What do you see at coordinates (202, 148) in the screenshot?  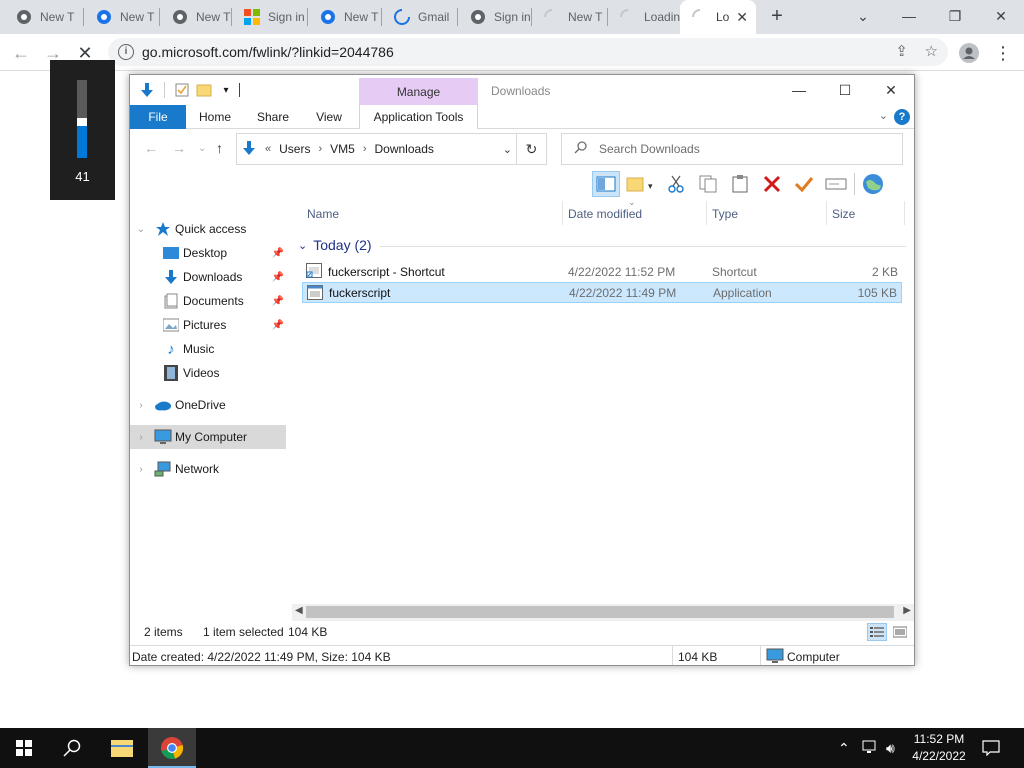 I see `recent-locations-icon: ⌄` at bounding box center [202, 148].